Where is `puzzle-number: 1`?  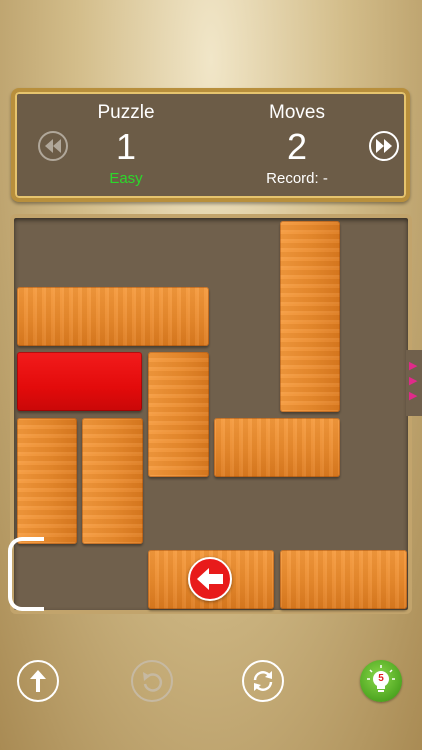
puzzle-number: 1 is located at coordinates (126, 146).